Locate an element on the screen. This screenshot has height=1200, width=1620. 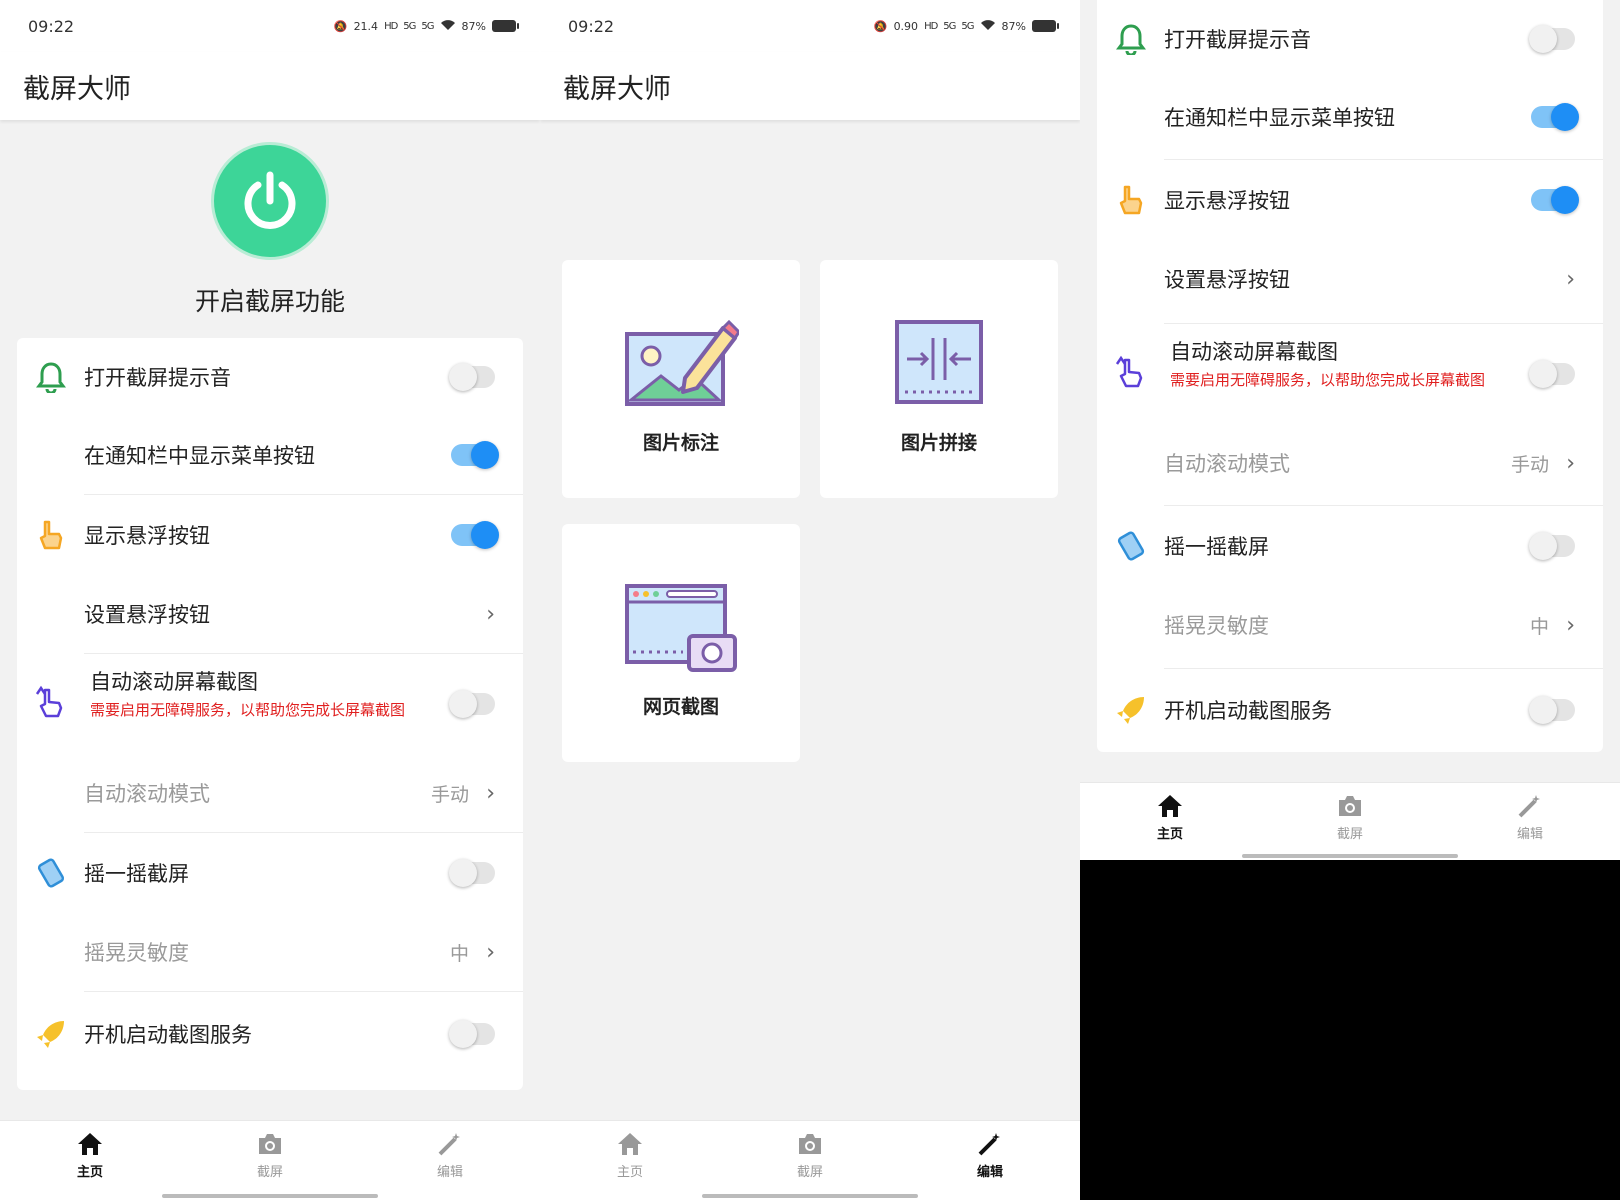
magic-wand-icon is located at coordinates (449, 1144).